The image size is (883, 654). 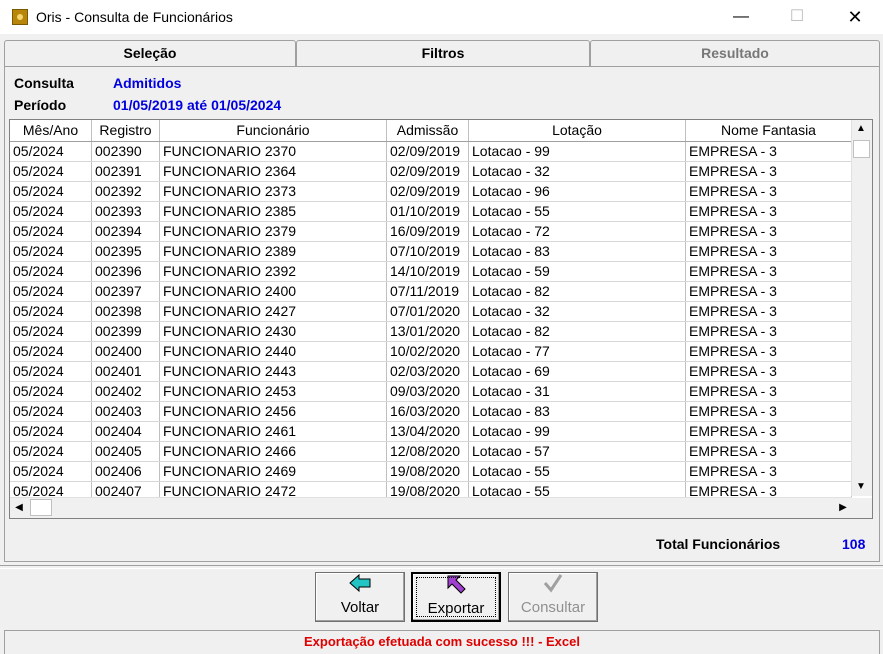 What do you see at coordinates (428, 311) in the screenshot?
I see `table-cell: 07/01/2020` at bounding box center [428, 311].